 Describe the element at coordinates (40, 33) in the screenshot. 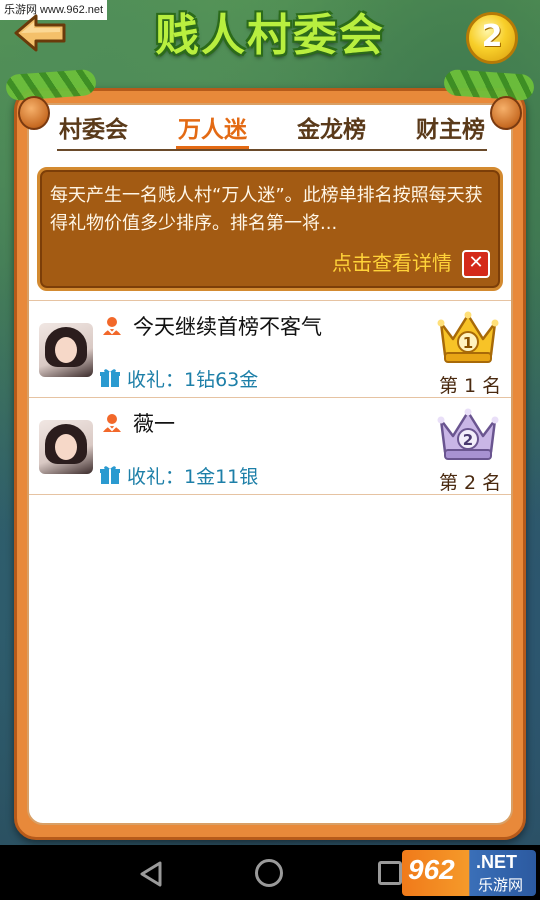

I see `back-arrow-icon` at that location.